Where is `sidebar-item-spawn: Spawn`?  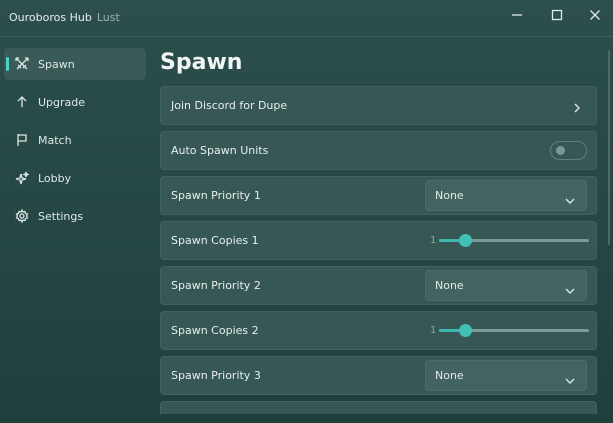 sidebar-item-spawn: Spawn is located at coordinates (75, 64).